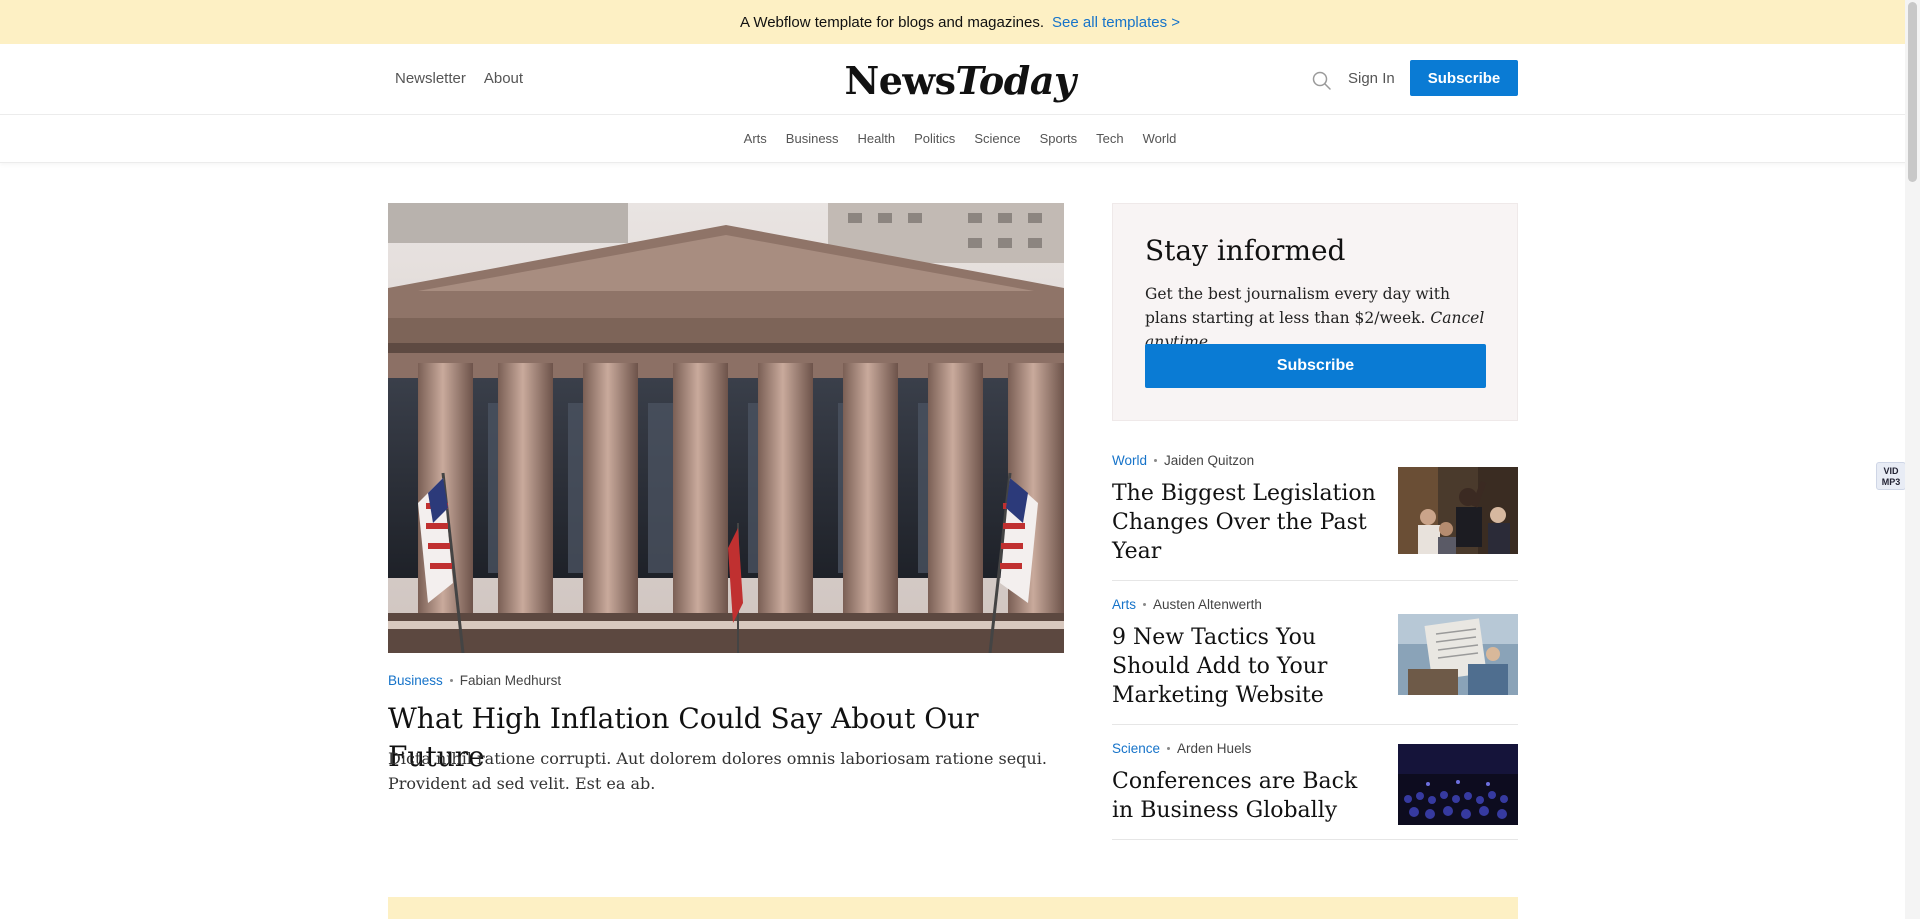  I want to click on article-author: Arden Huels, so click(1214, 748).